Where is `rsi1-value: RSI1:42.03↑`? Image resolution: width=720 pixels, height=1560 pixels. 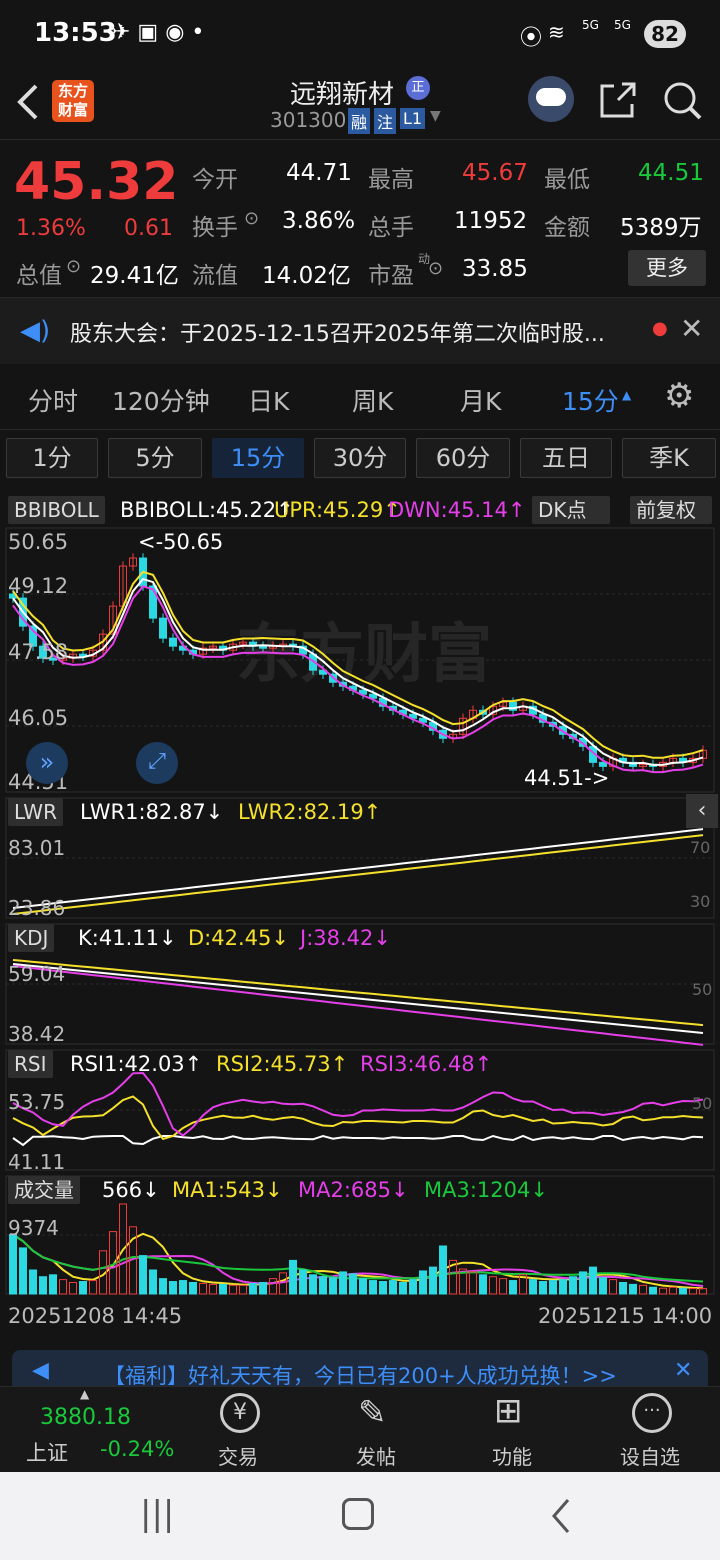
rsi1-value: RSI1:42.03↑ is located at coordinates (136, 1064).